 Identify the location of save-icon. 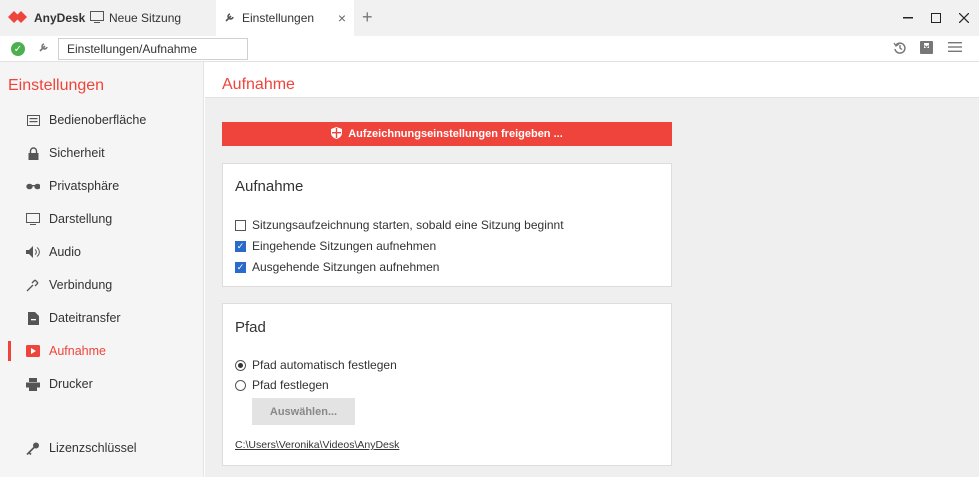
(926, 49).